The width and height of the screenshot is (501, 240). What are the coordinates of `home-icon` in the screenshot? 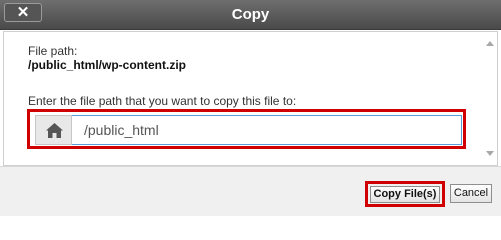 It's located at (54, 130).